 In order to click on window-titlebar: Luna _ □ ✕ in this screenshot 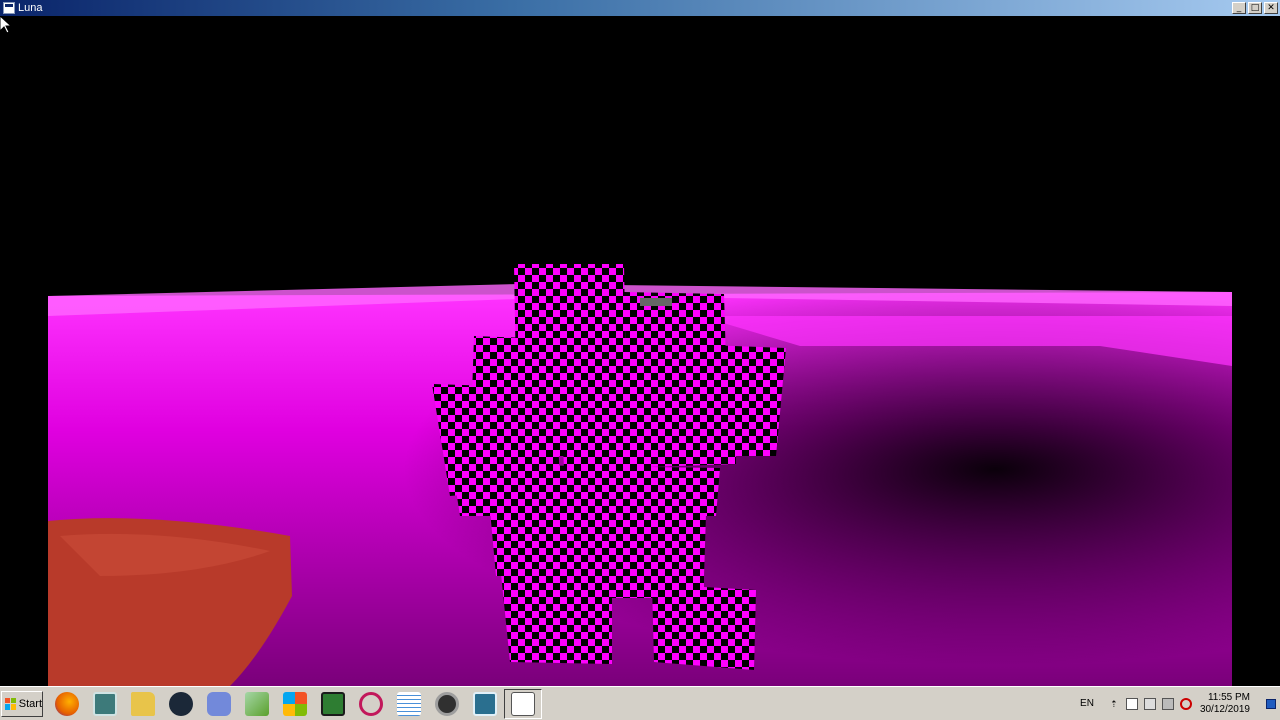, I will do `click(640, 8)`.